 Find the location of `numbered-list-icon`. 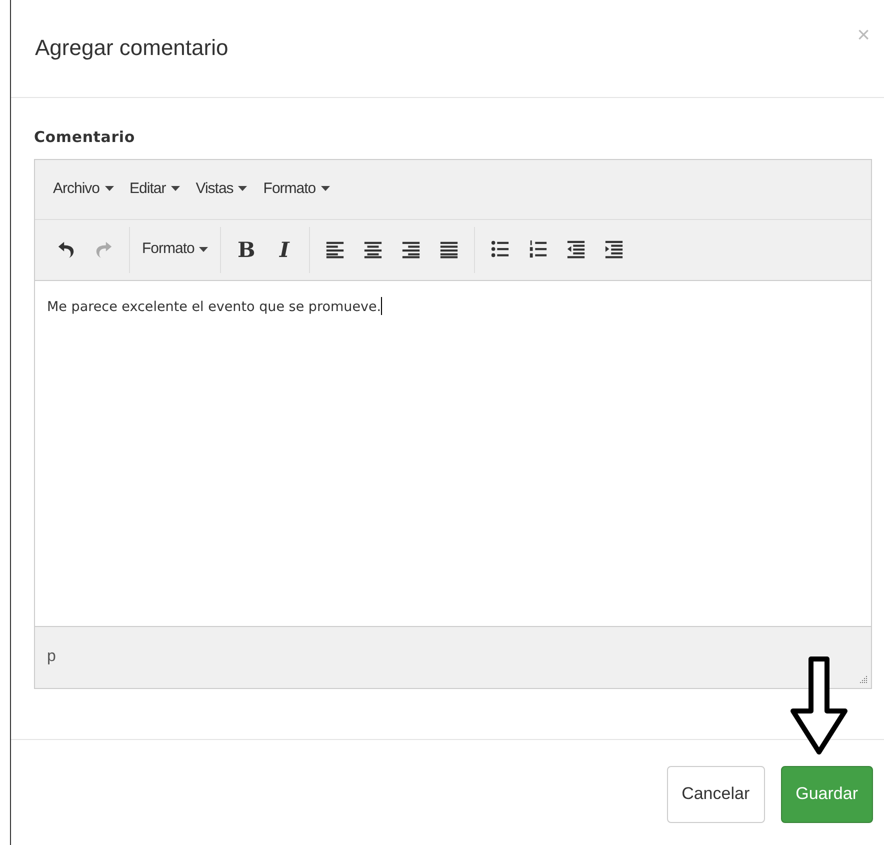

numbered-list-icon is located at coordinates (538, 249).